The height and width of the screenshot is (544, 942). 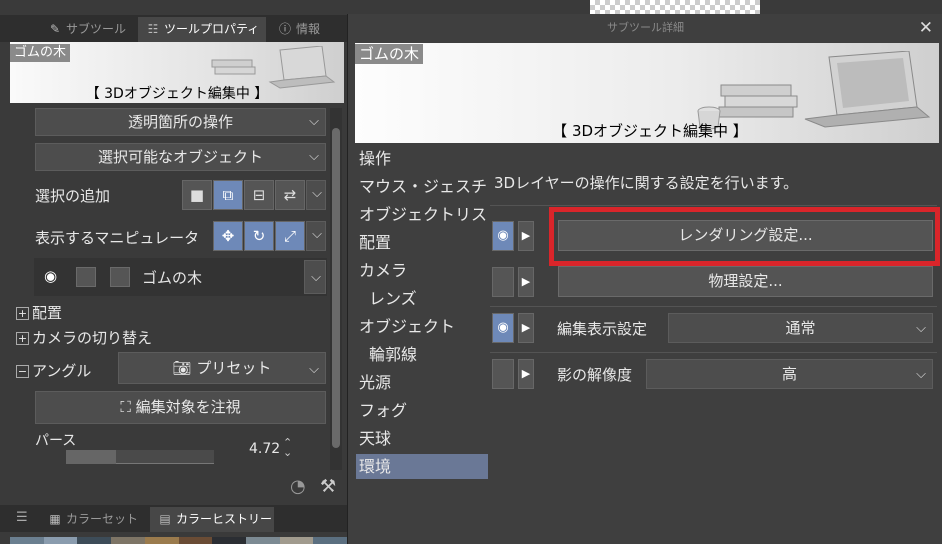 I want to click on manipulator-dropdown: ⌵, so click(x=316, y=236).